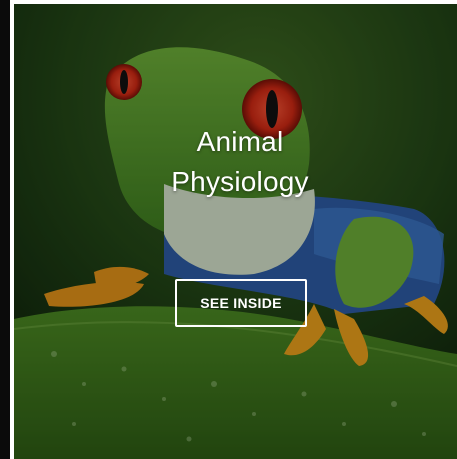 The image size is (457, 459). I want to click on card-title: Animal Physiology, so click(240, 162).